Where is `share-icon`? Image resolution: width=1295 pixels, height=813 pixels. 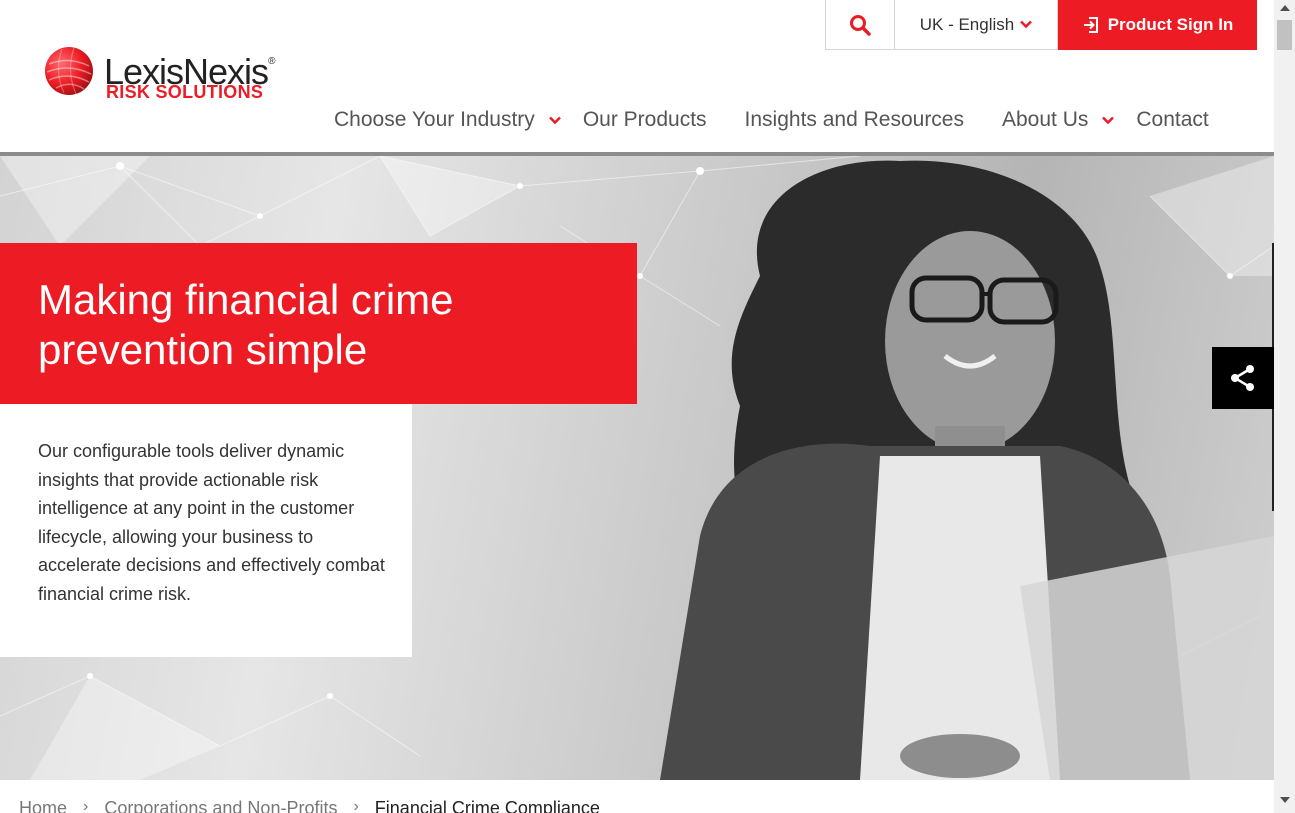 share-icon is located at coordinates (1242, 378).